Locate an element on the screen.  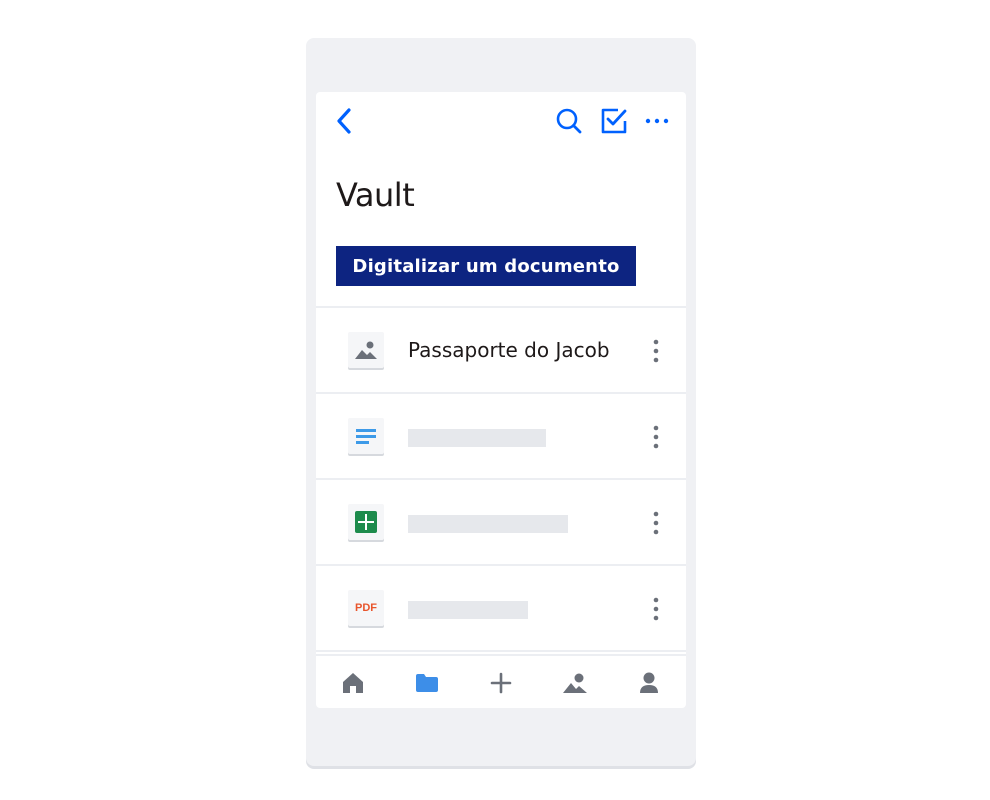
image-file-icon is located at coordinates (366, 350).